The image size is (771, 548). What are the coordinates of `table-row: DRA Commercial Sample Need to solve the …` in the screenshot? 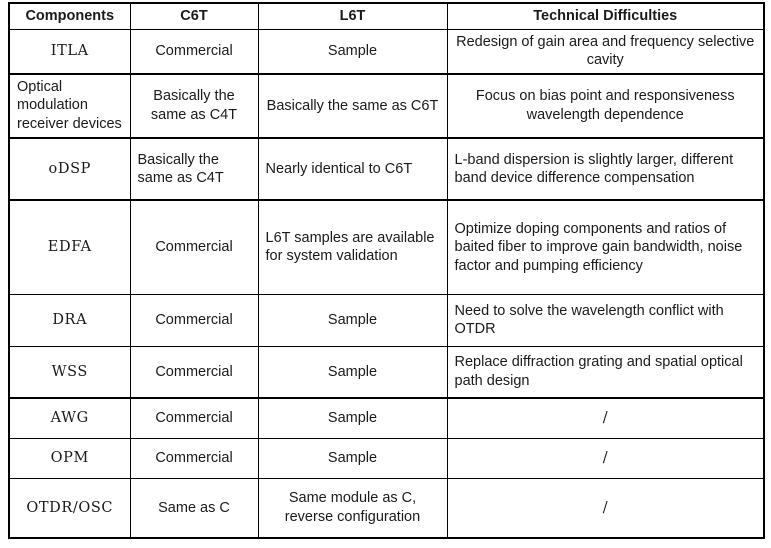 It's located at (386, 320).